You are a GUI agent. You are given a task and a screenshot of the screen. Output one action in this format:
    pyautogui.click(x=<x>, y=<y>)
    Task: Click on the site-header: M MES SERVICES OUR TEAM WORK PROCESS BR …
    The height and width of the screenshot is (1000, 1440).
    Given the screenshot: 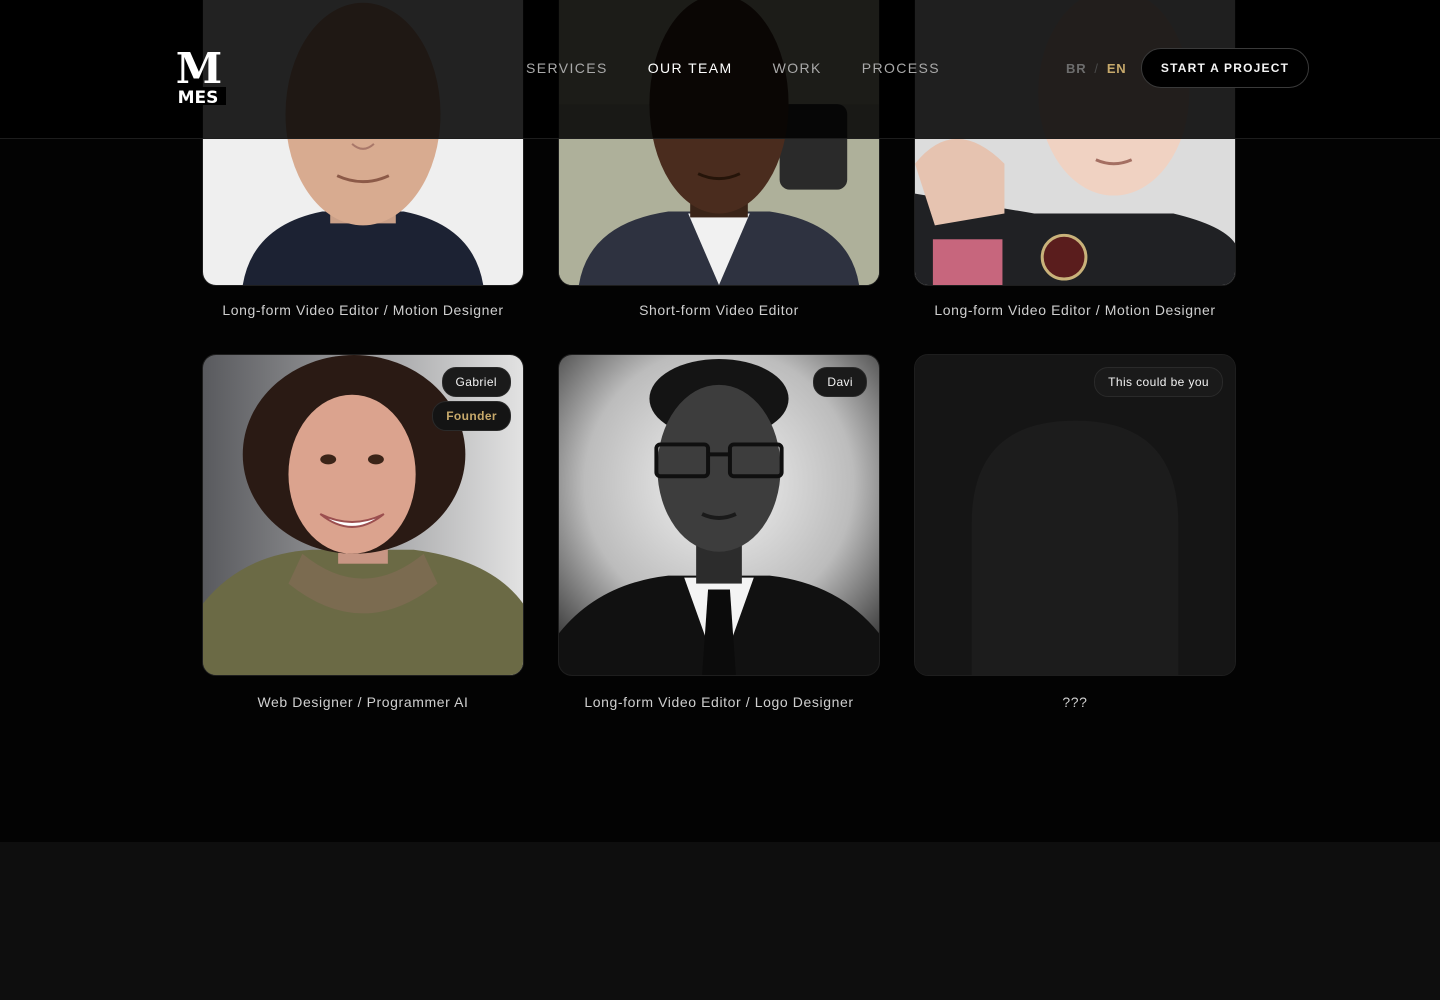 What is the action you would take?
    pyautogui.click(x=720, y=69)
    